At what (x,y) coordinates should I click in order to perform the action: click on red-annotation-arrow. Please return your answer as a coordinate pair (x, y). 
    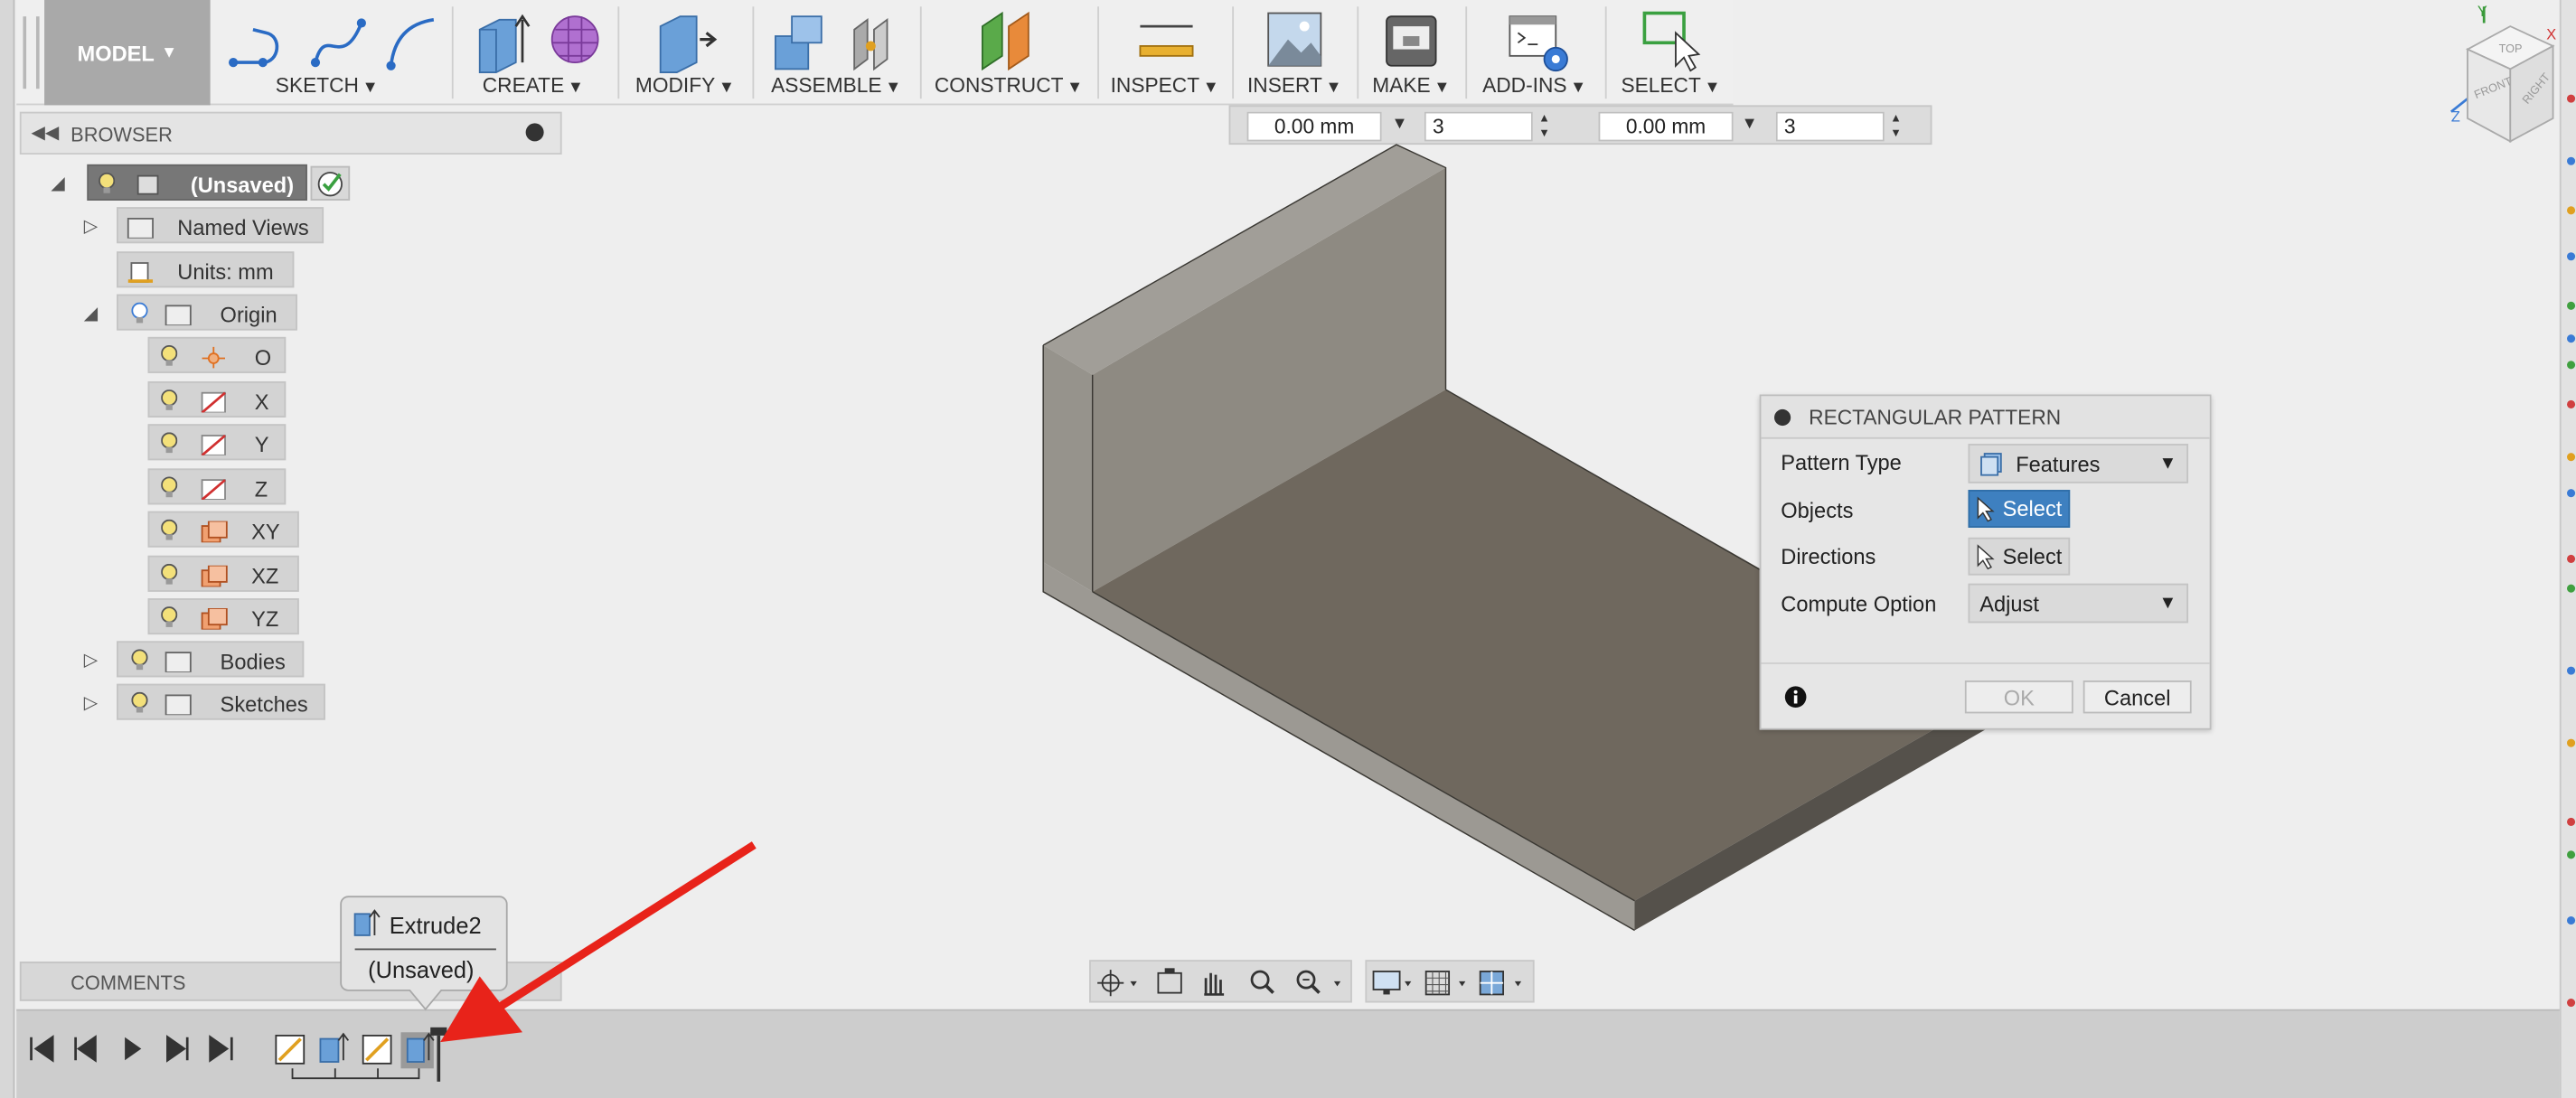
    Looking at the image, I should click on (599, 942).